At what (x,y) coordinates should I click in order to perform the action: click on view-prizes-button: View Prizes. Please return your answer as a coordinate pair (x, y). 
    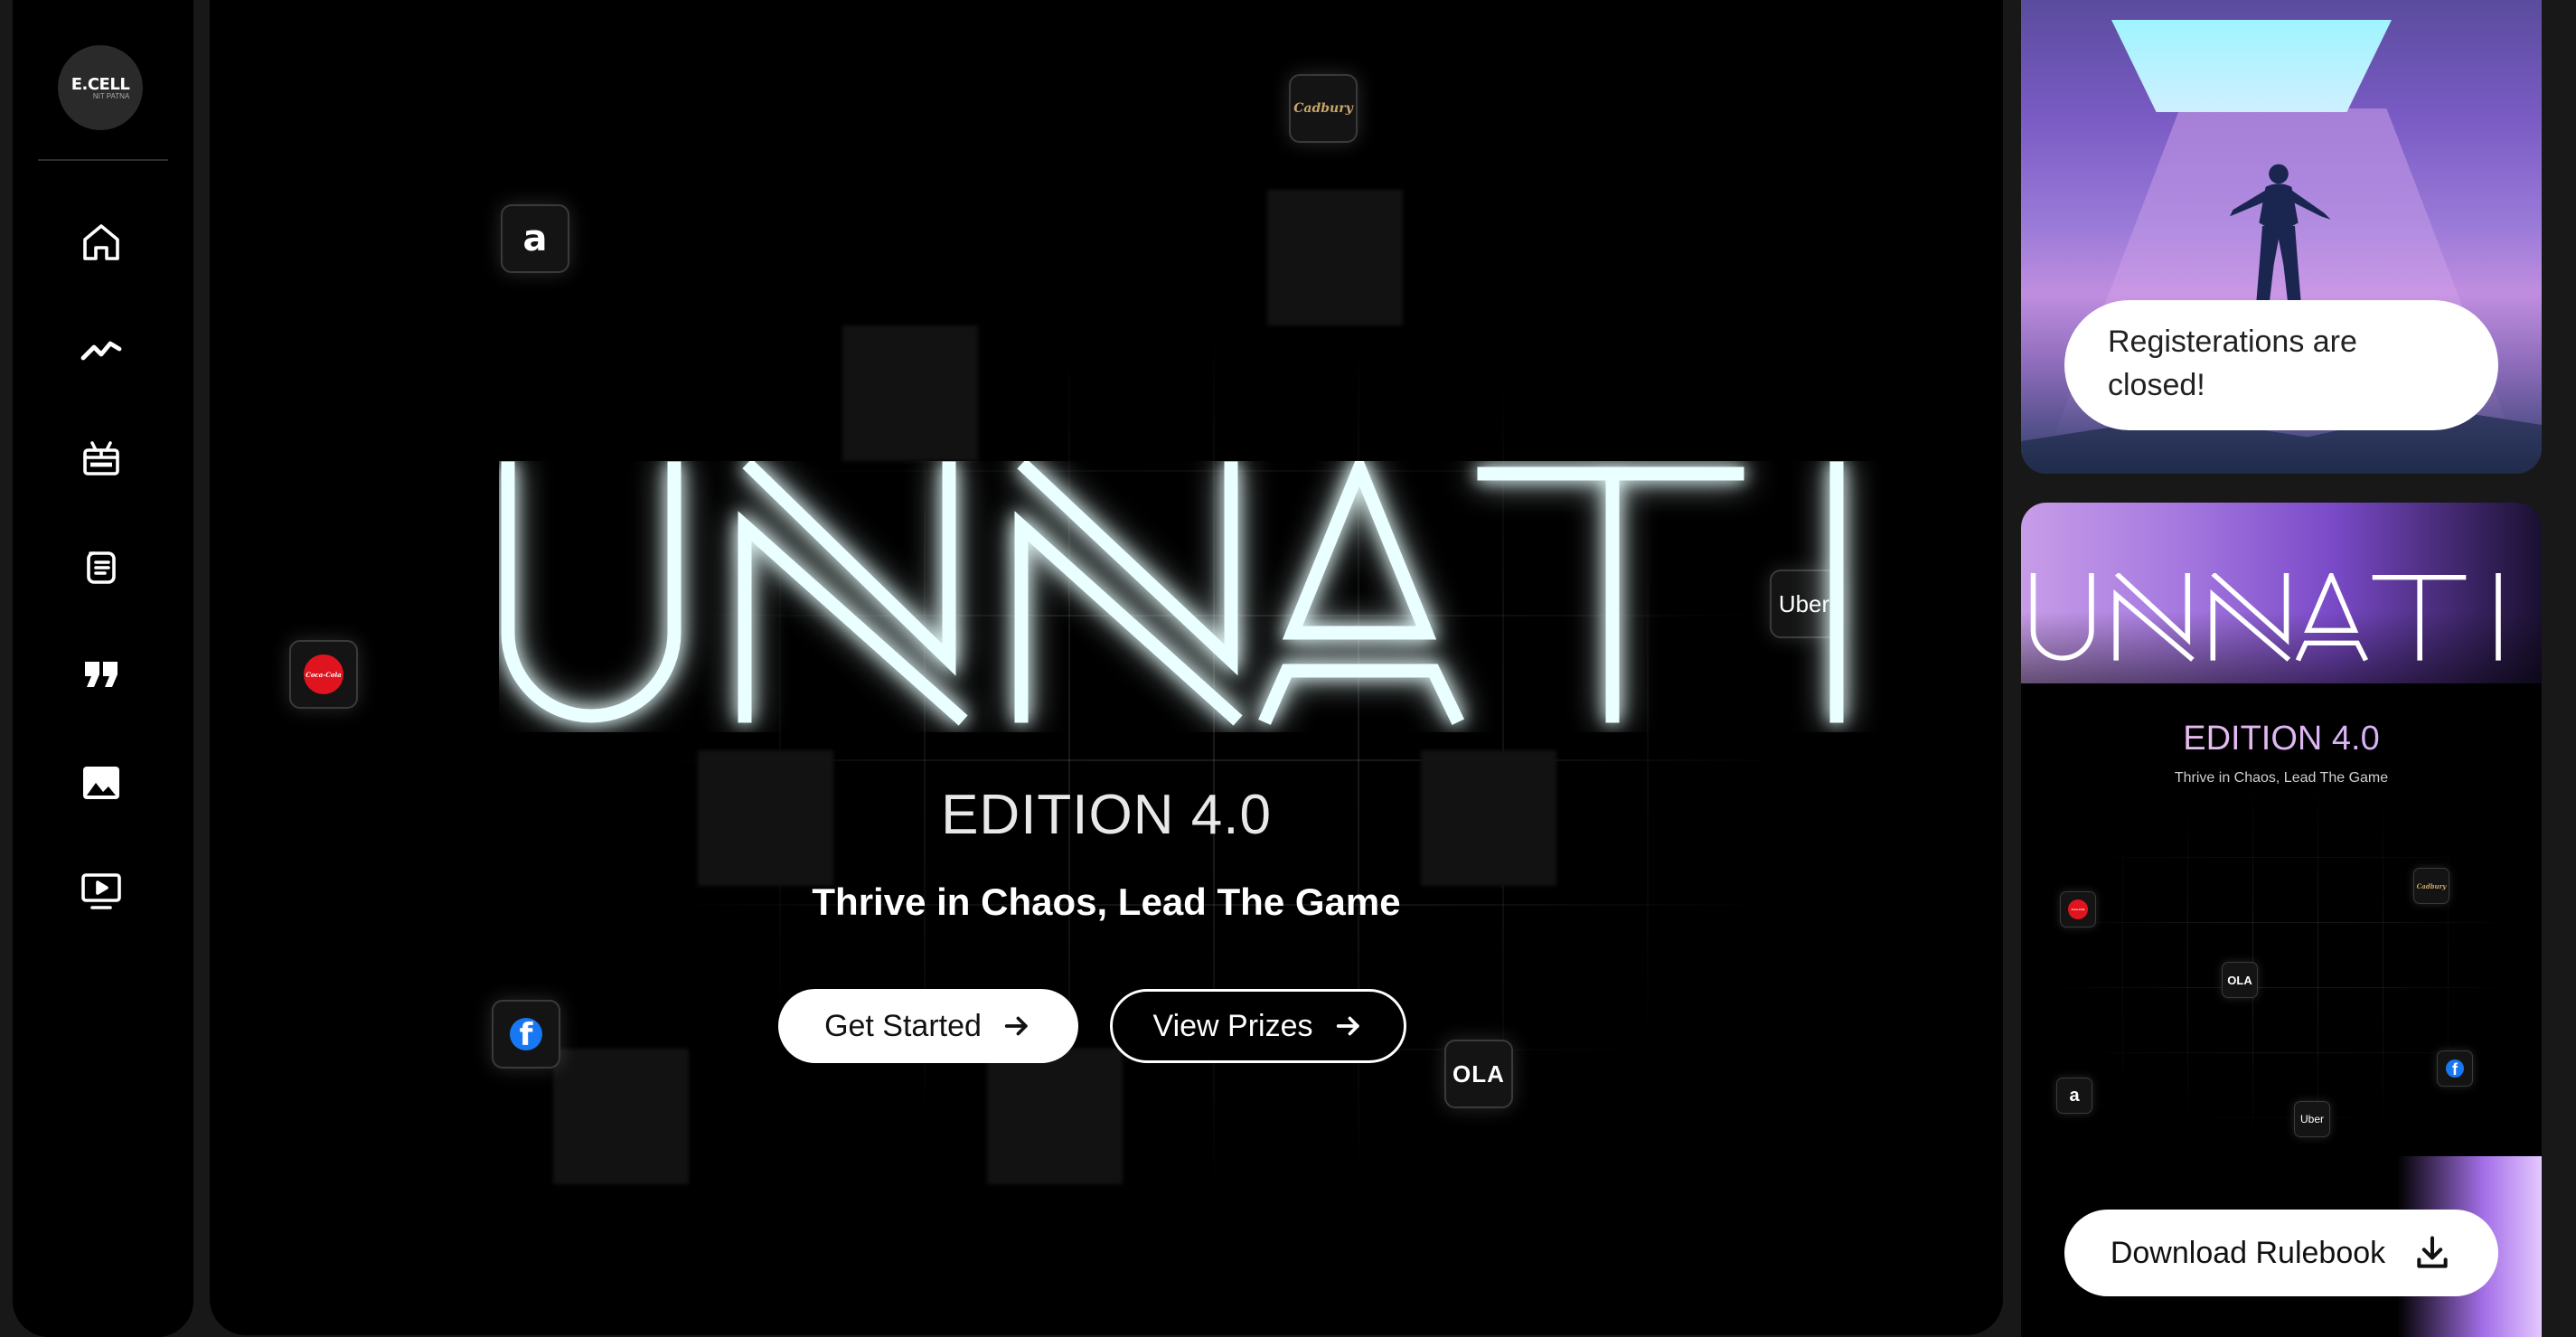
    Looking at the image, I should click on (1258, 1026).